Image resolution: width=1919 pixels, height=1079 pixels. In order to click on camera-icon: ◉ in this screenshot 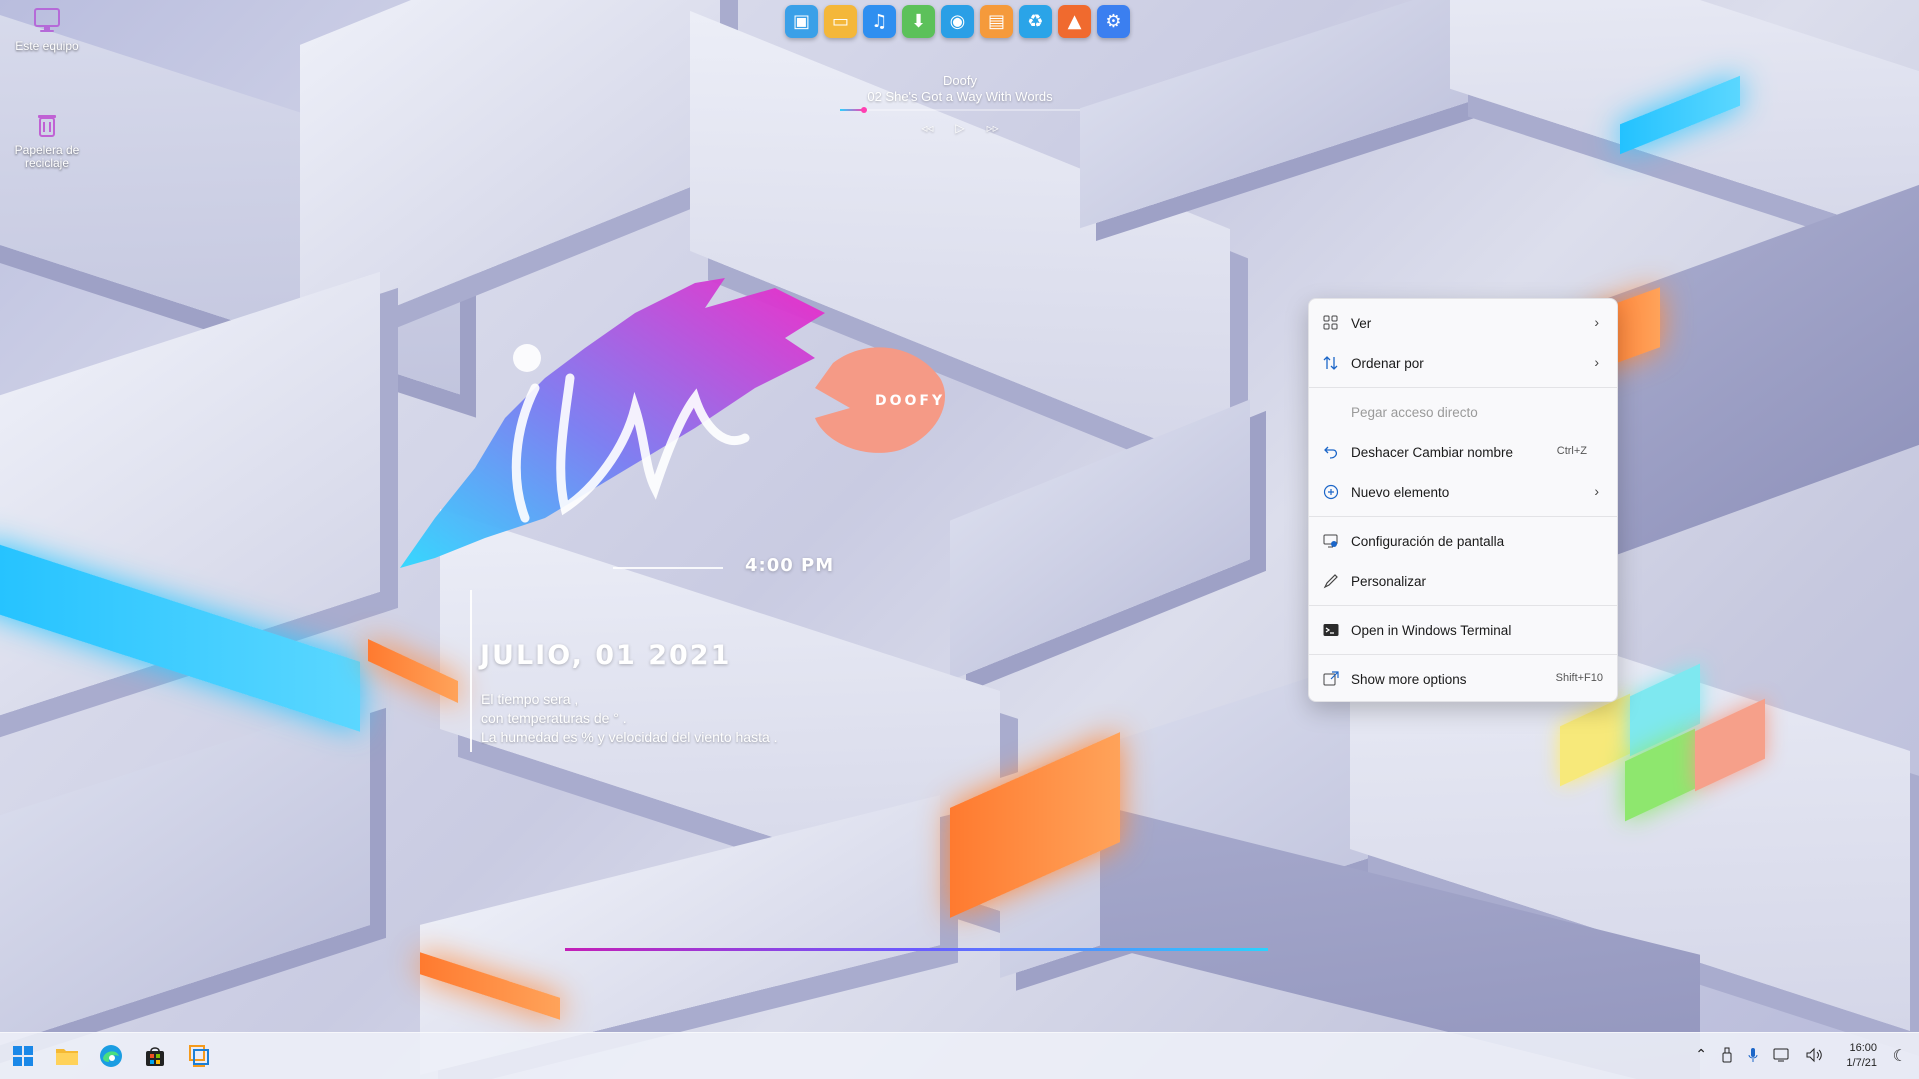, I will do `click(957, 21)`.